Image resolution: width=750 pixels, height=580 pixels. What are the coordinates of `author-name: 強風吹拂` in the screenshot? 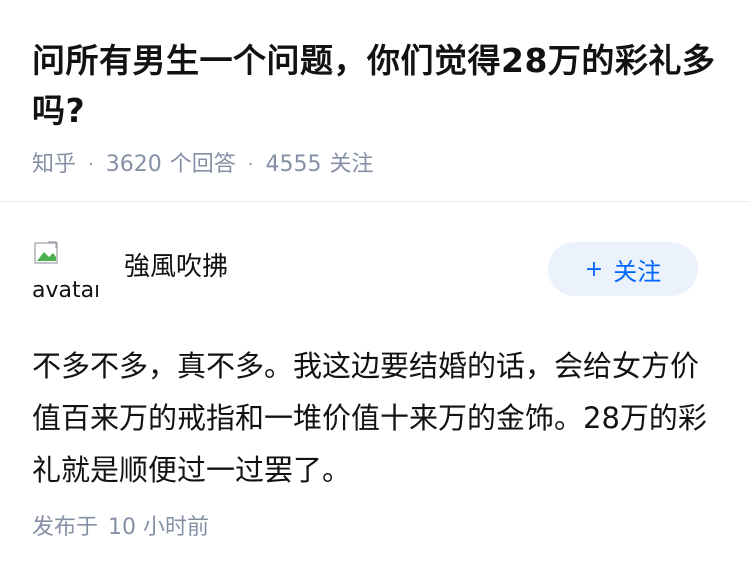 It's located at (176, 267).